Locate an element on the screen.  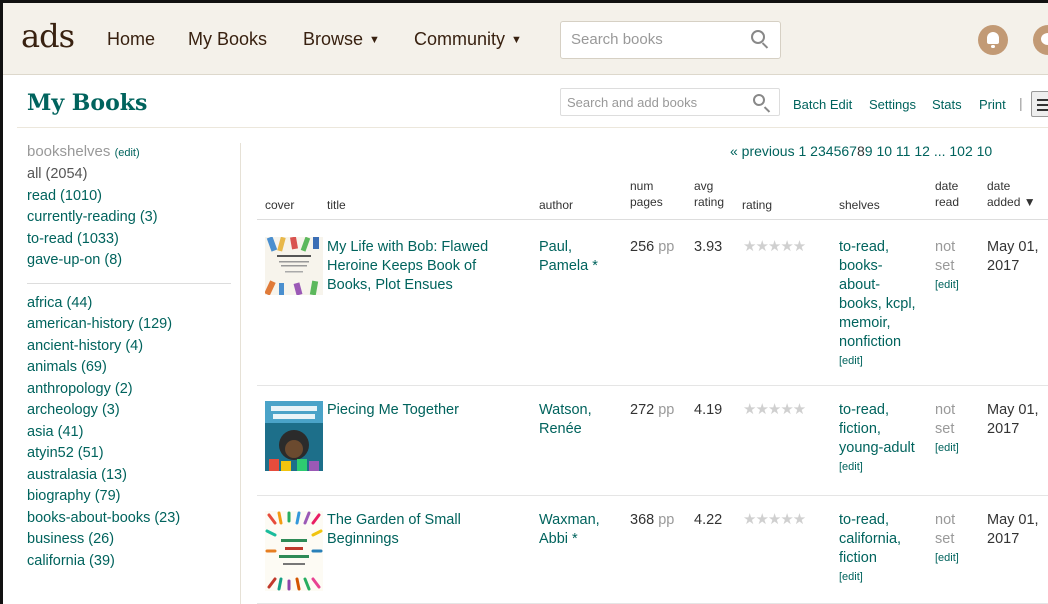
page-count: 272 is located at coordinates (642, 410).